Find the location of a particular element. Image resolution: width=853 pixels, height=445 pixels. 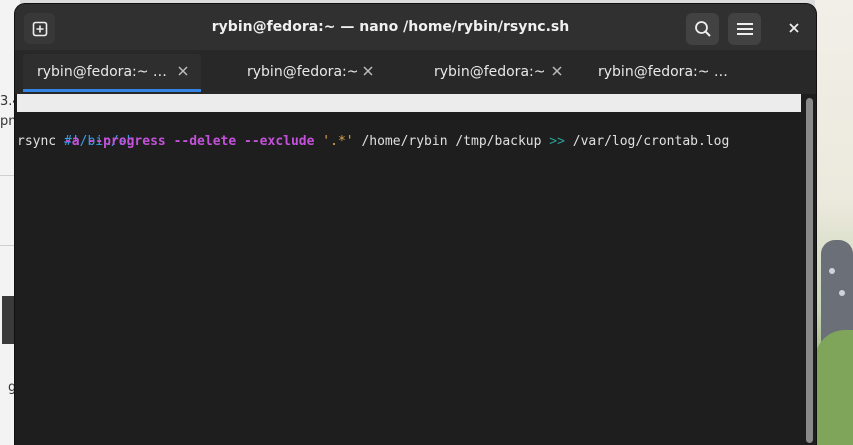

menu-button is located at coordinates (744, 29).